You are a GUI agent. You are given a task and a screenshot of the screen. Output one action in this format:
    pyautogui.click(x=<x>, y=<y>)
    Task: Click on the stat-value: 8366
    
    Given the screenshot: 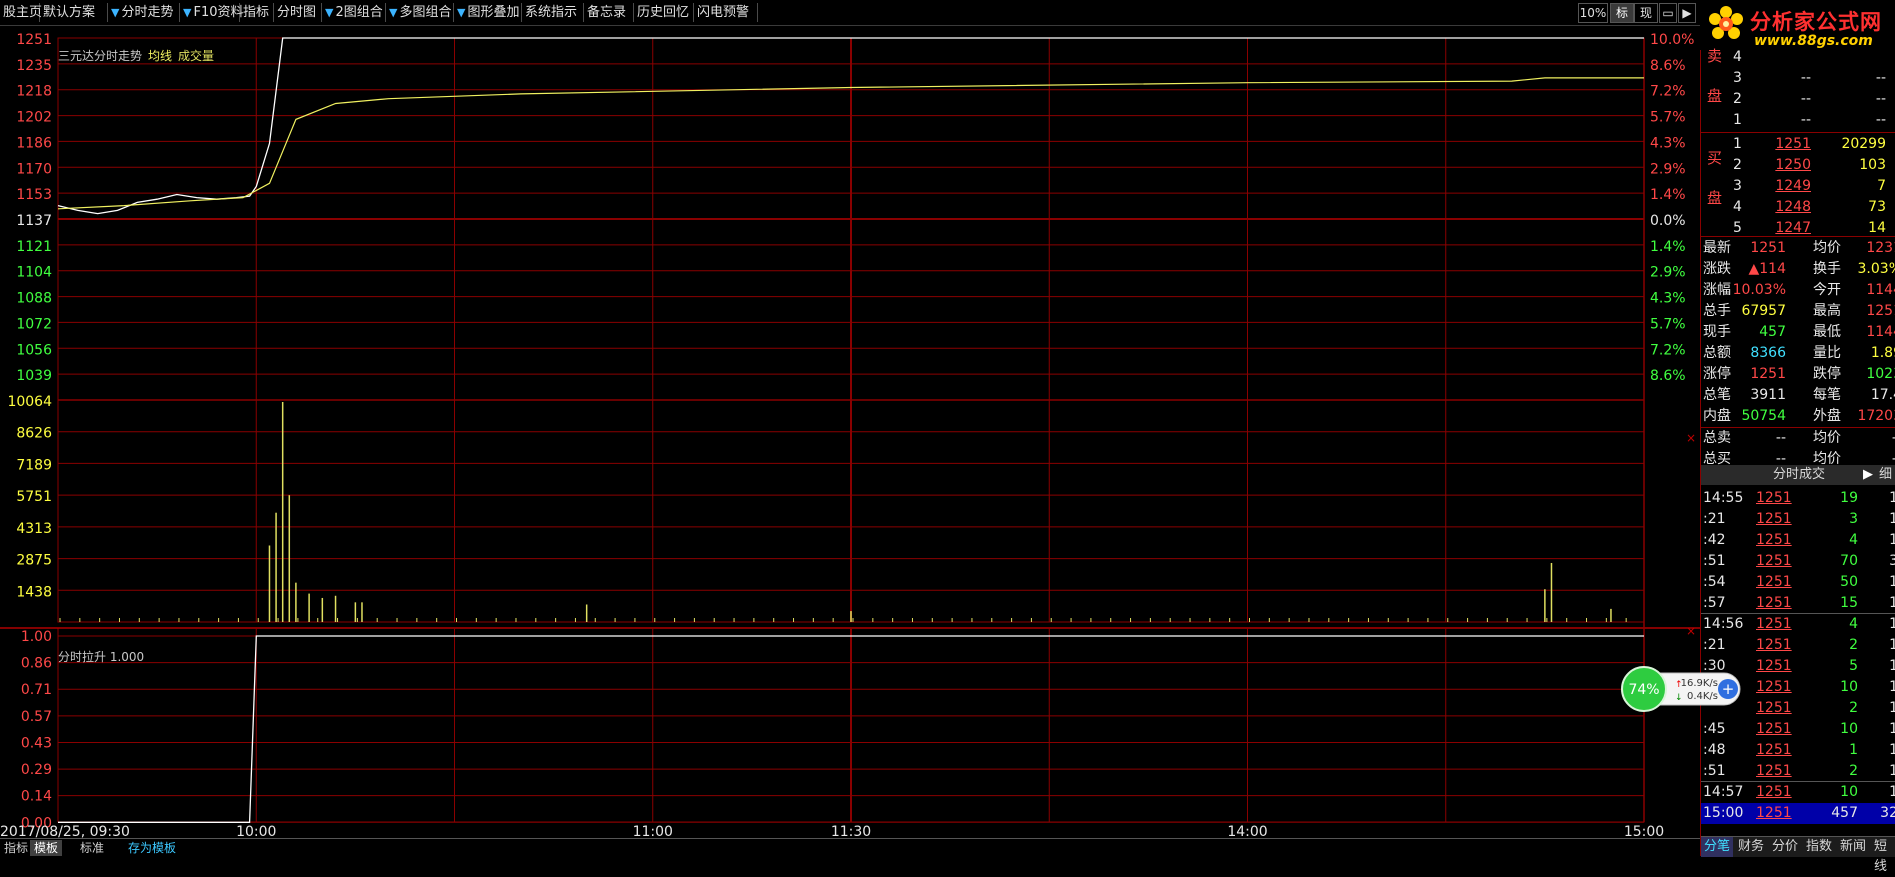 What is the action you would take?
    pyautogui.click(x=1768, y=353)
    